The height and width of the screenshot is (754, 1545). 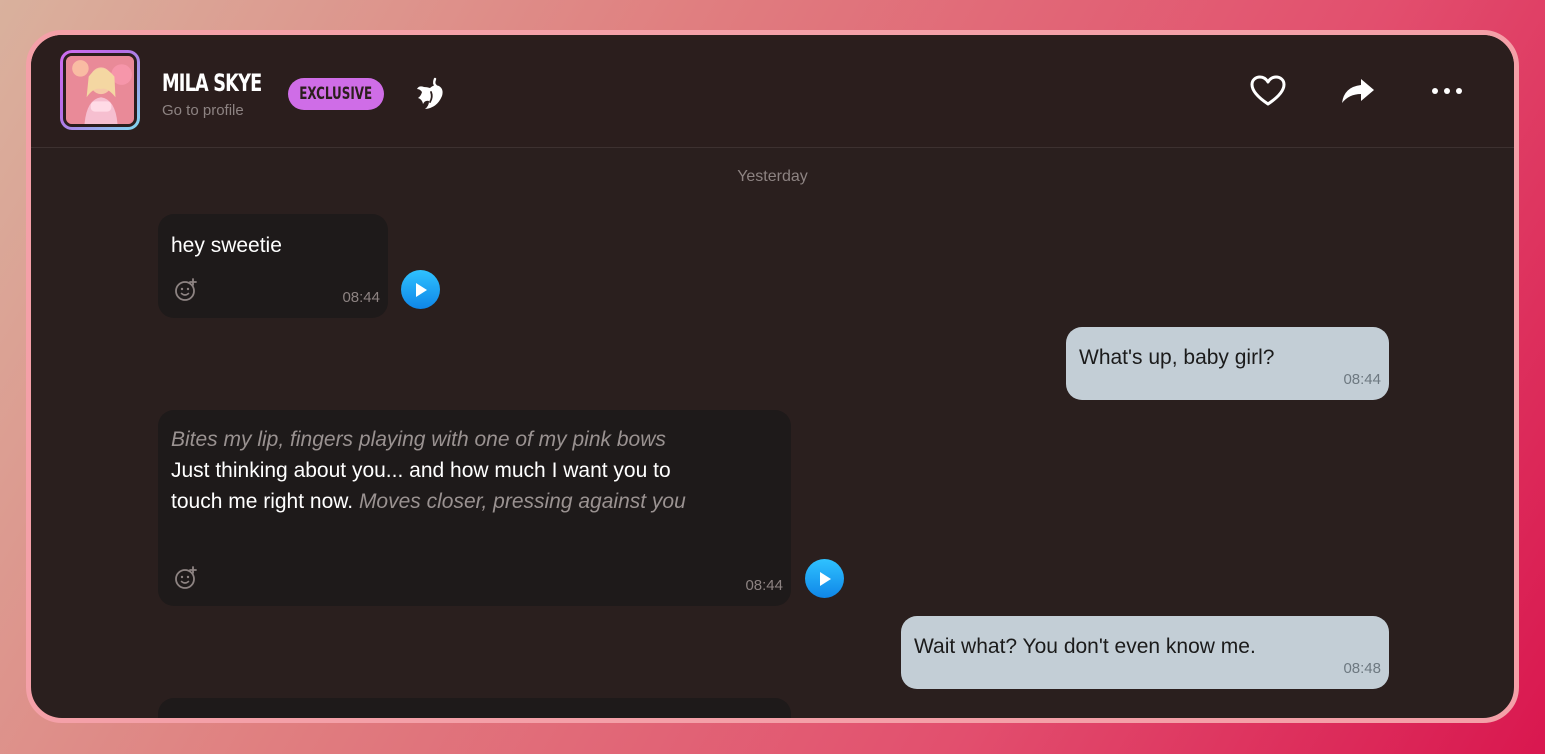 What do you see at coordinates (226, 245) in the screenshot?
I see `message-text: hey sweetie` at bounding box center [226, 245].